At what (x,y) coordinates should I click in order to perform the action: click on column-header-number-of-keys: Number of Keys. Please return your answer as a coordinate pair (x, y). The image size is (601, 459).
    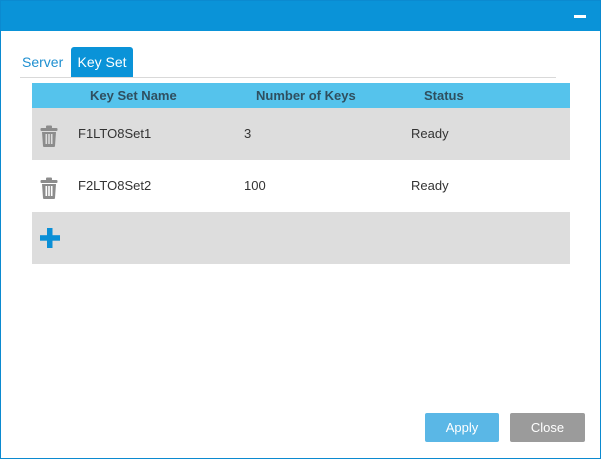
    Looking at the image, I should click on (306, 95).